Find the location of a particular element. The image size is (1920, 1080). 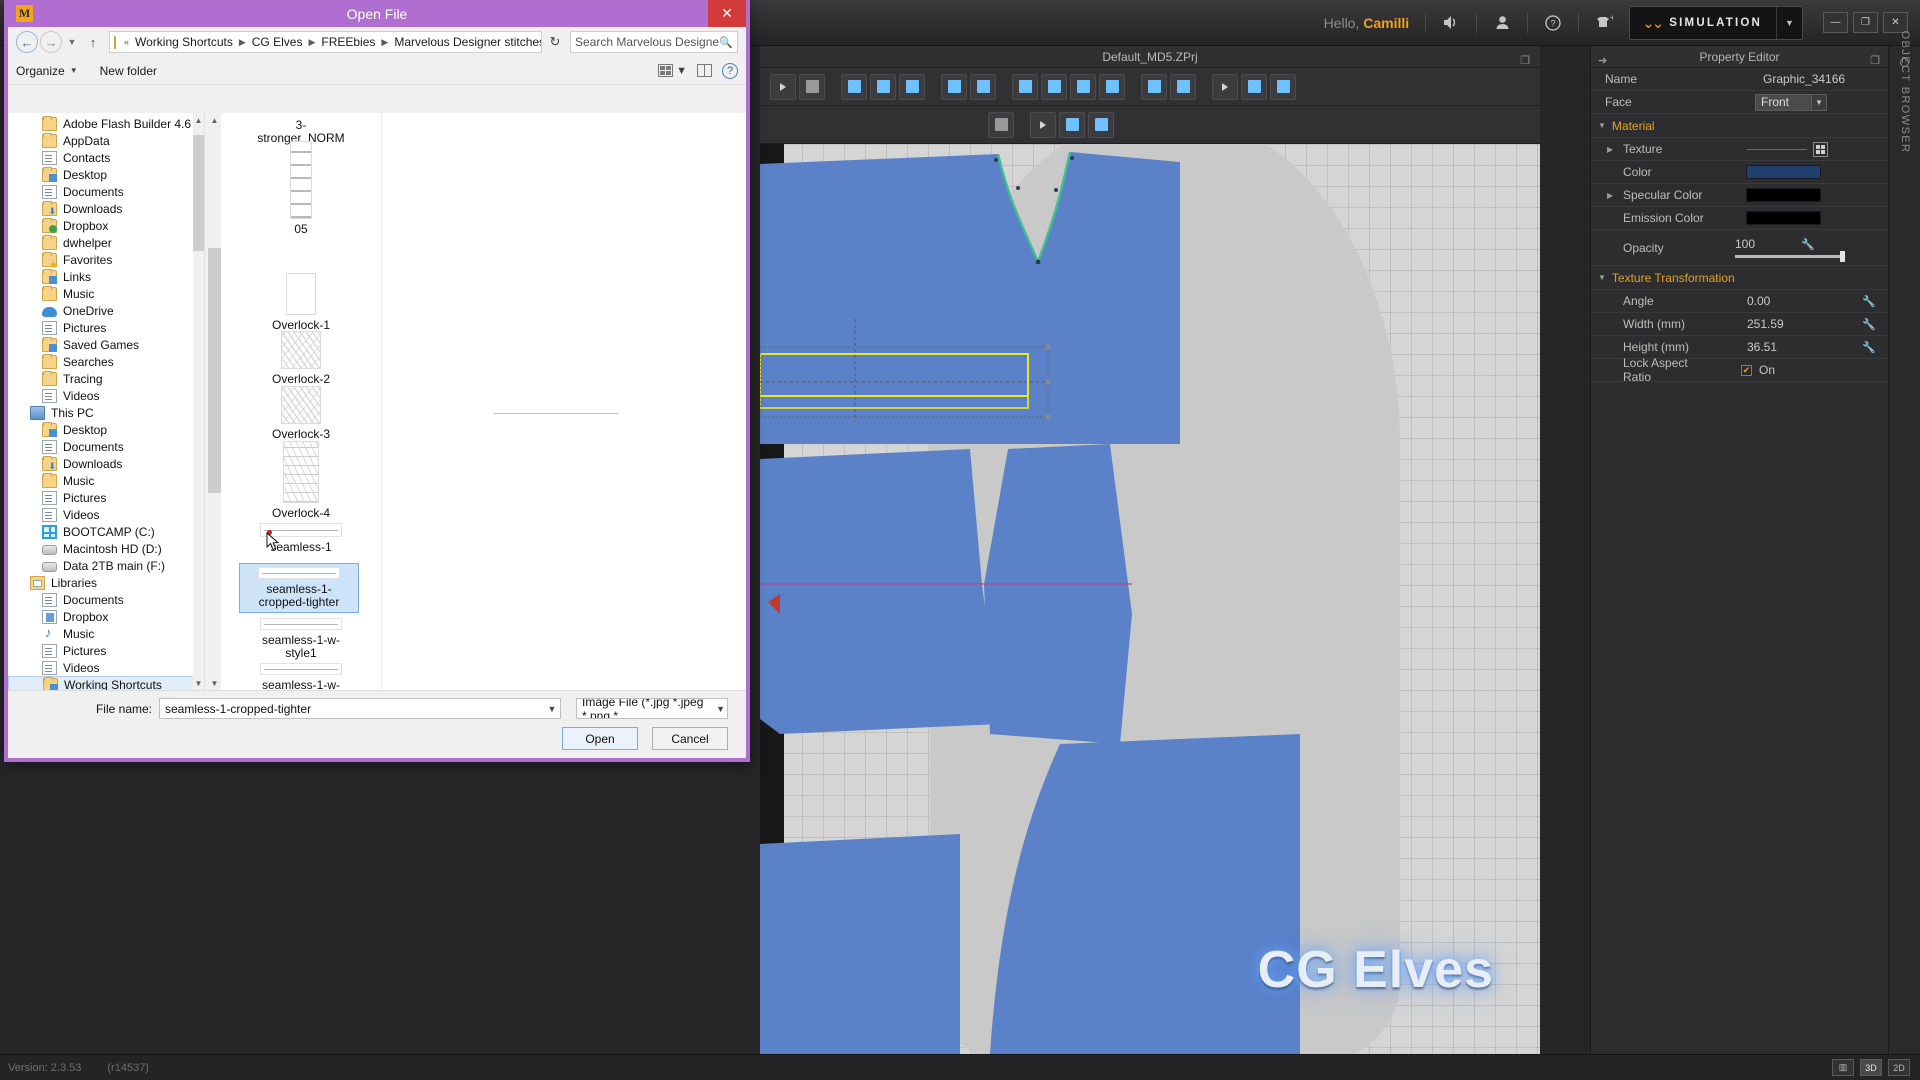

tree-item-searches: Searches is located at coordinates (106, 361).